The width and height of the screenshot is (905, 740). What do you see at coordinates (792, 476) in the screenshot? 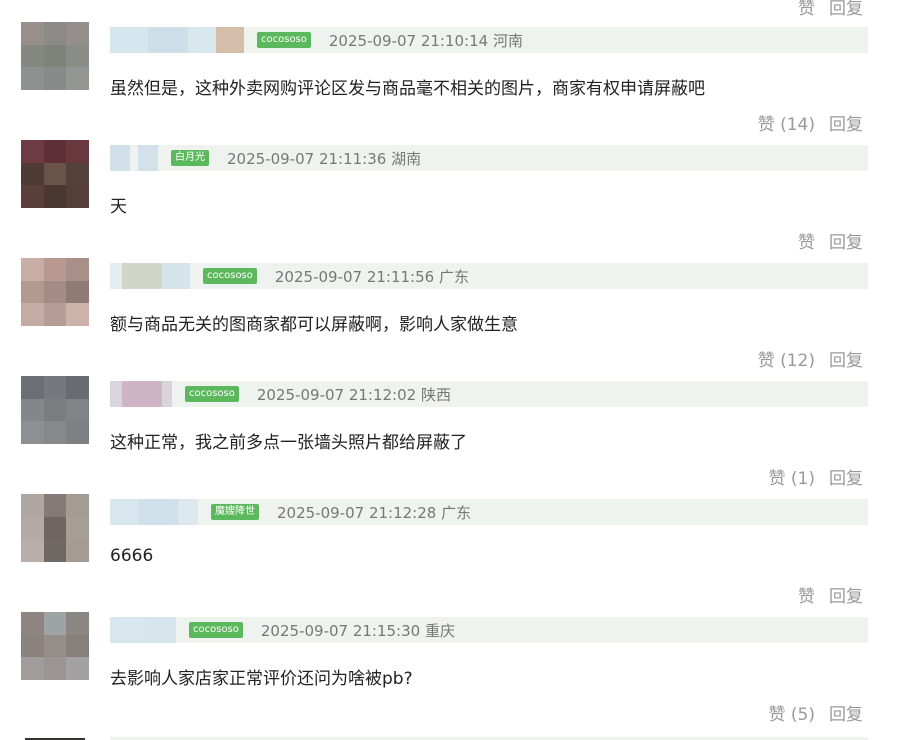
I see `like-button: 赞 (1)` at bounding box center [792, 476].